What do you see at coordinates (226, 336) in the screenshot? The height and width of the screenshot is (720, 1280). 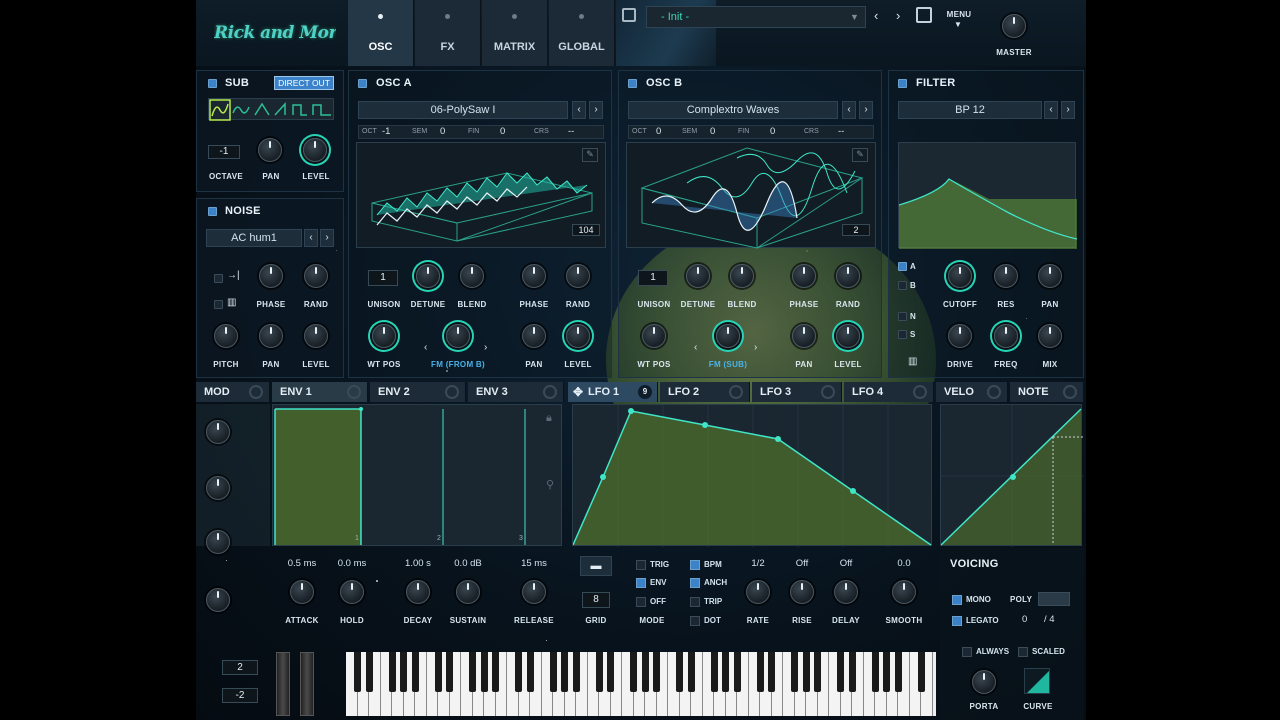 I see `noise-pitch-knob` at bounding box center [226, 336].